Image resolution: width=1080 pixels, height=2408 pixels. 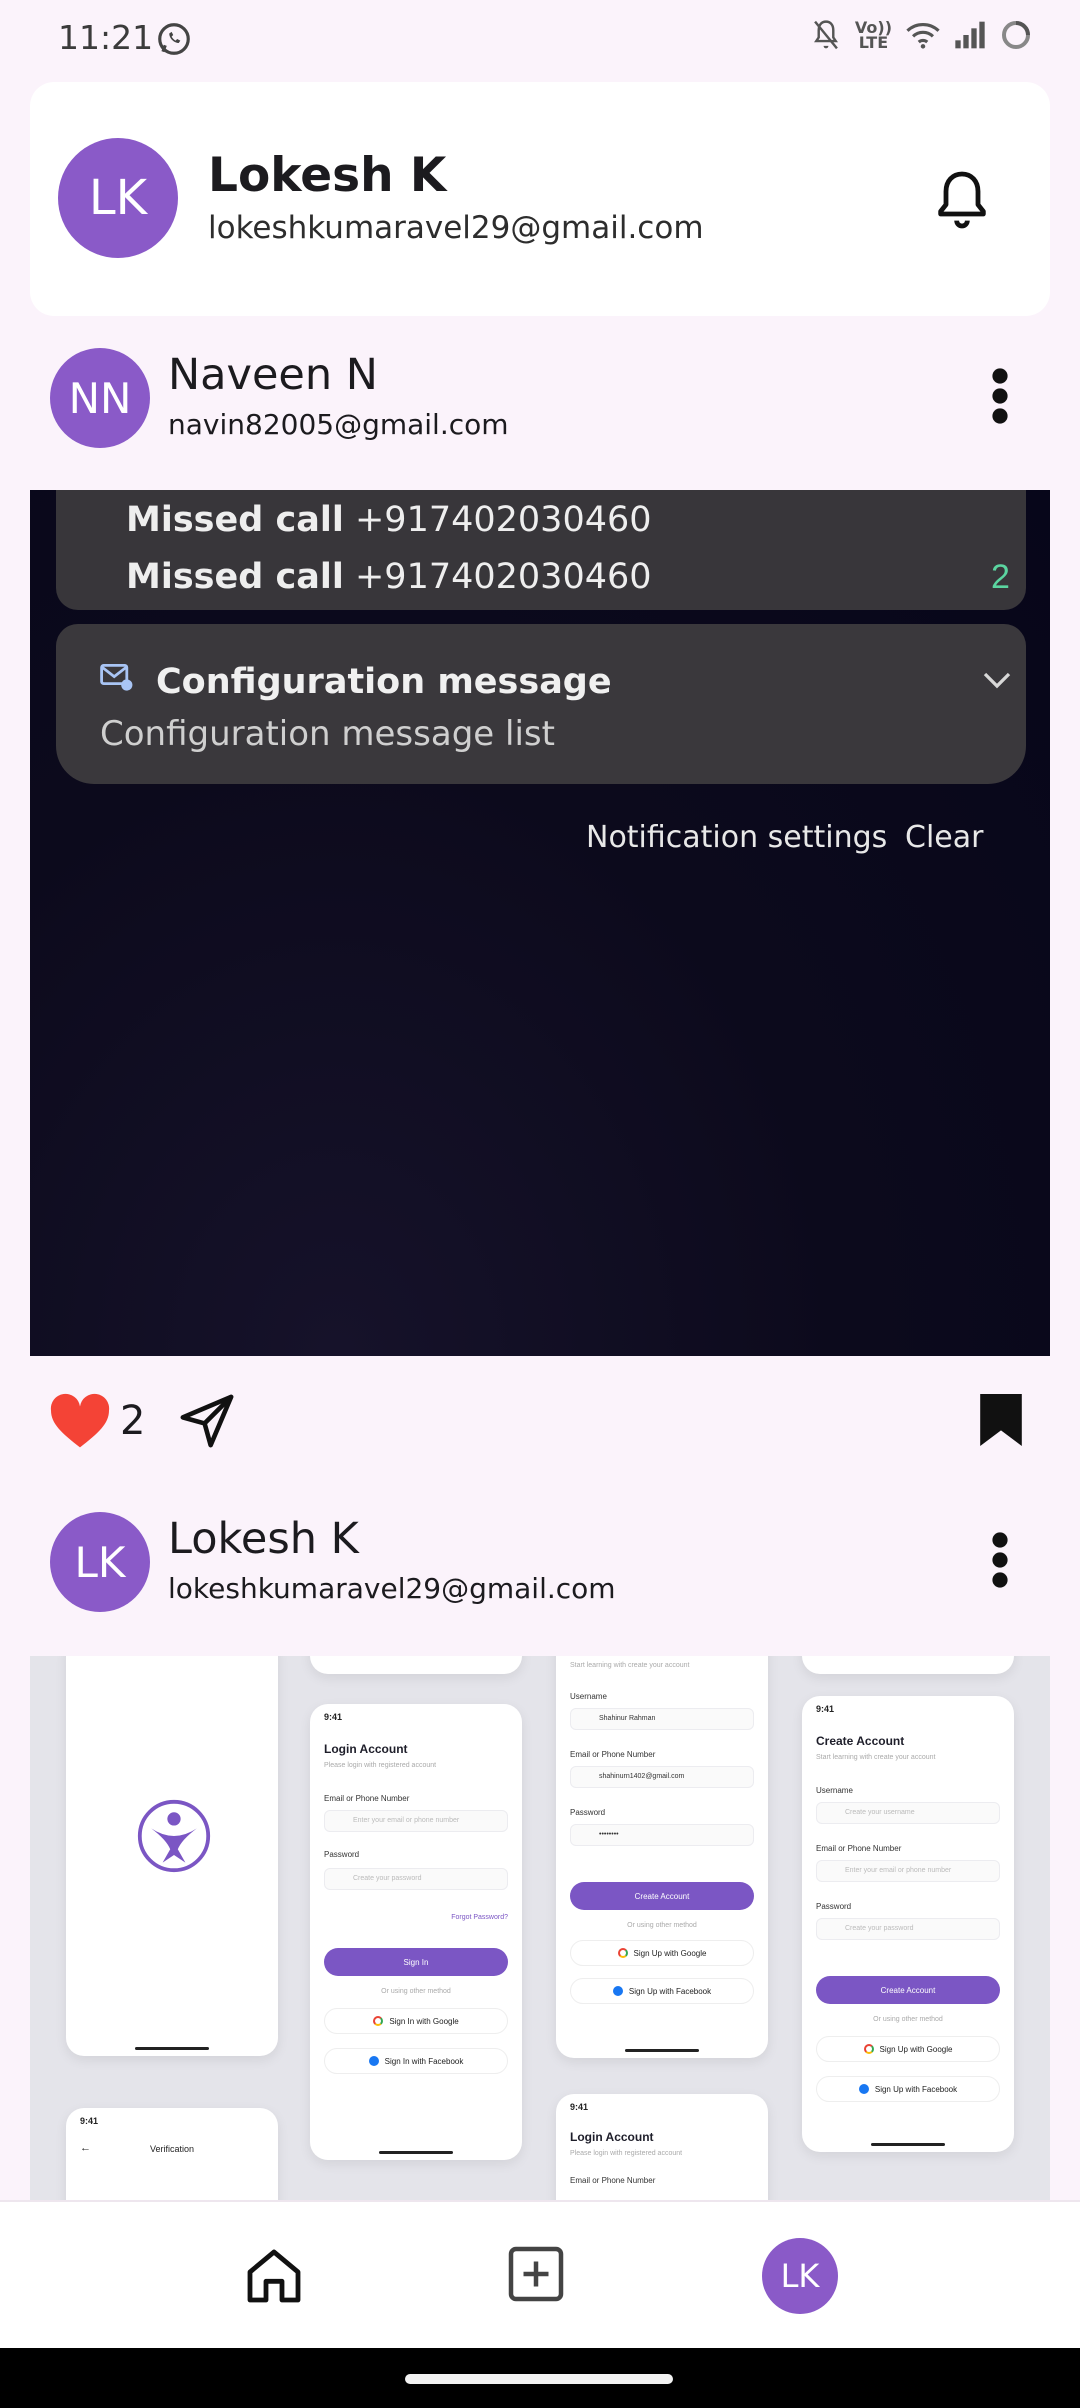 I want to click on missed-call-row: Missed call +917402030460, so click(x=389, y=520).